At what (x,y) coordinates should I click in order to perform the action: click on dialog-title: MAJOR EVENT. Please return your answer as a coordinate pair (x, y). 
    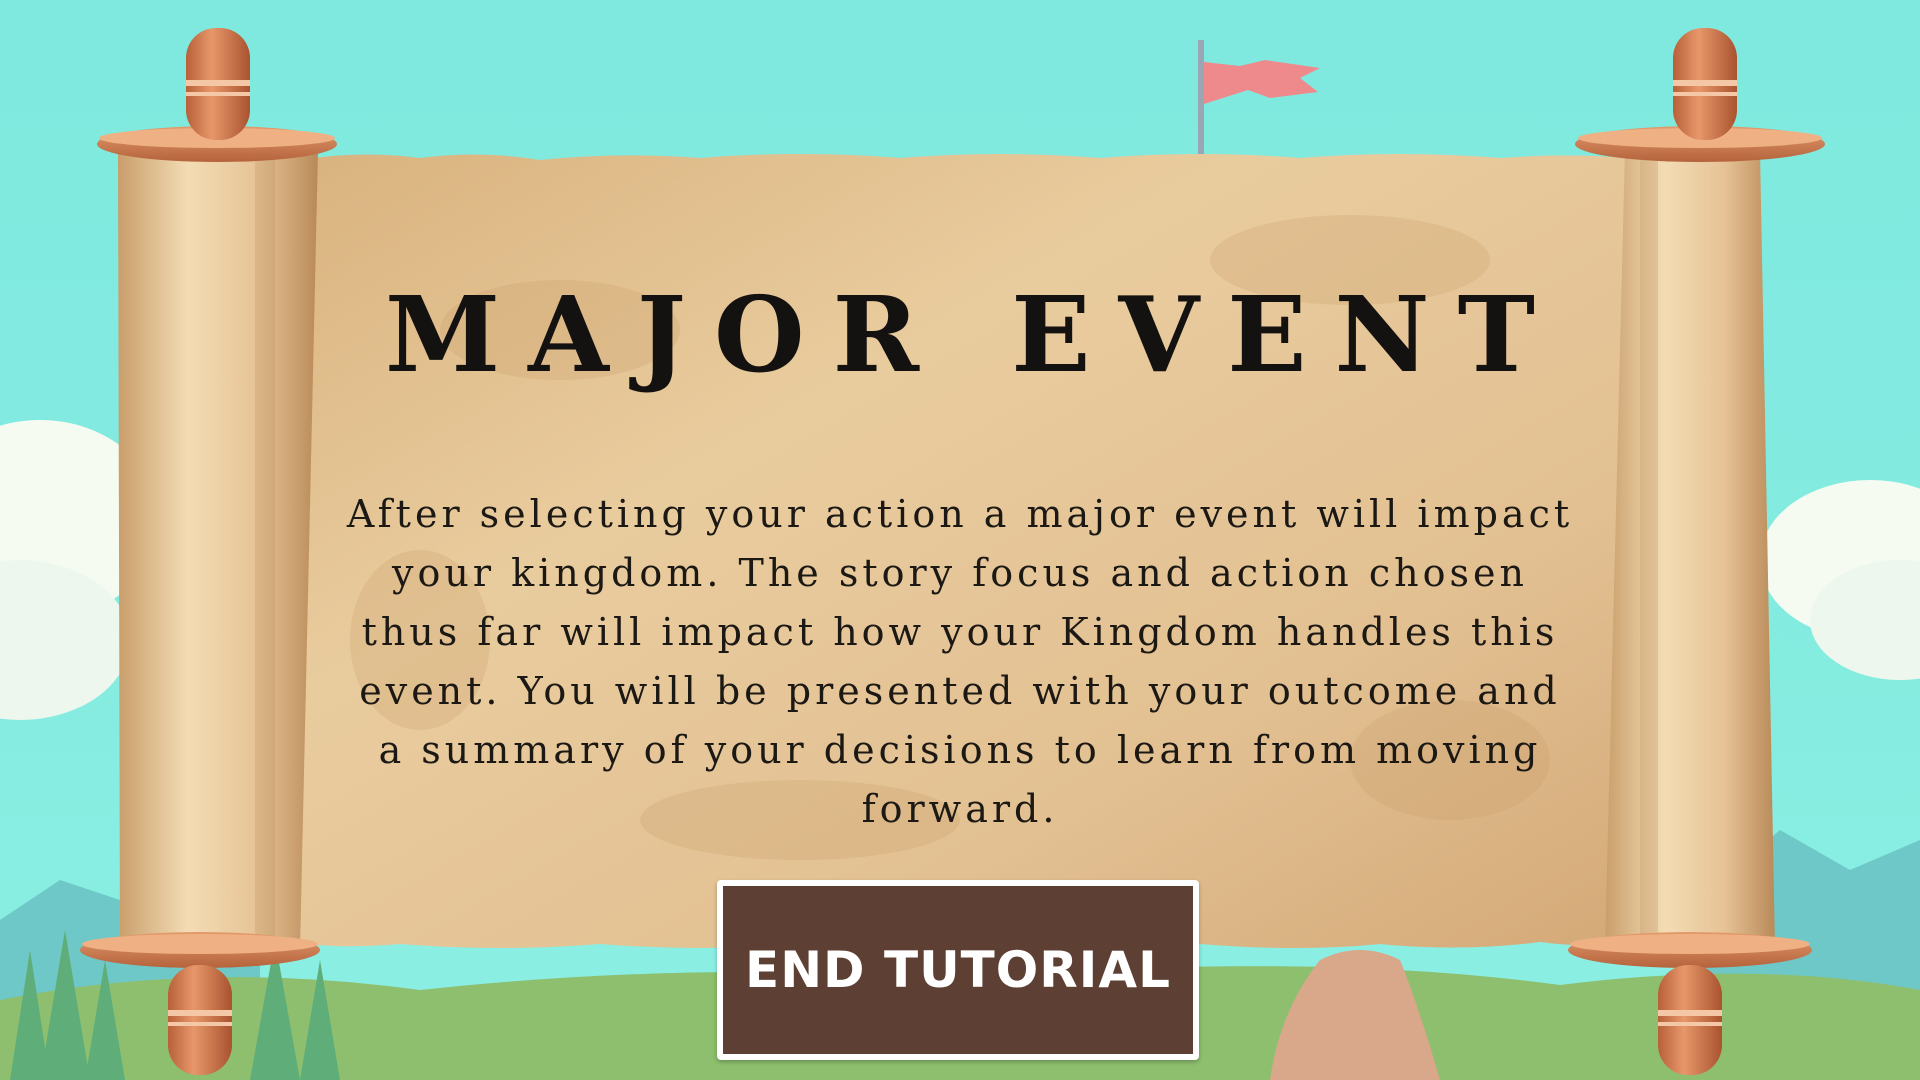
    Looking at the image, I should click on (974, 334).